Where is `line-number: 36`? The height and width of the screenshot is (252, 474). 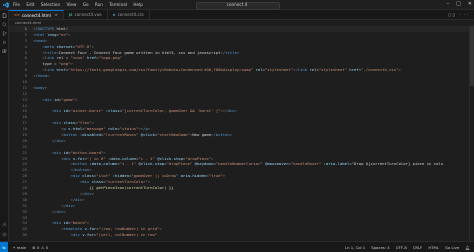
line-number: 36 is located at coordinates (24, 235).